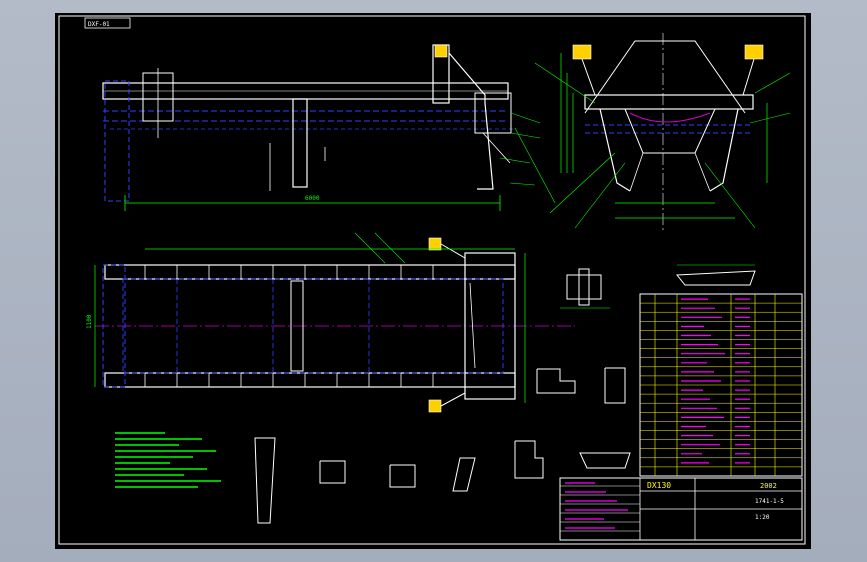 This screenshot has width=867, height=562. Describe the element at coordinates (724, 150) in the screenshot. I see `side-leg-right` at that location.